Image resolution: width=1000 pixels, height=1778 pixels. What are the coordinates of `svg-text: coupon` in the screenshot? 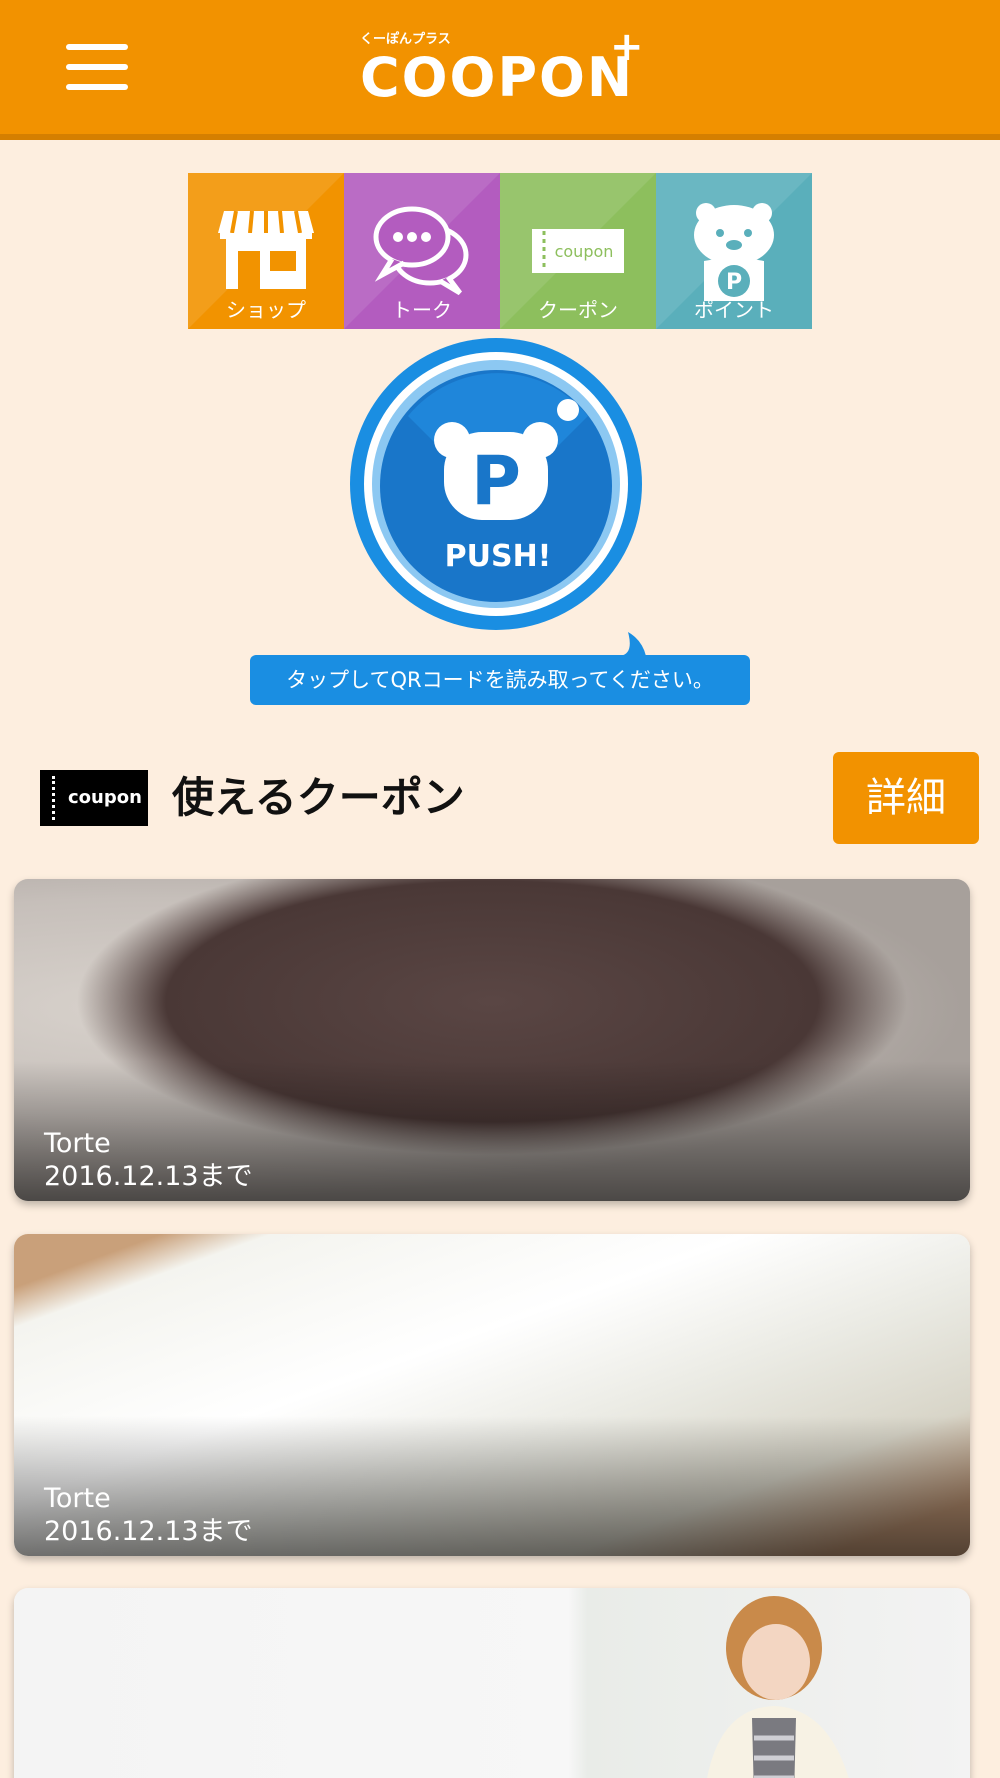 It's located at (584, 251).